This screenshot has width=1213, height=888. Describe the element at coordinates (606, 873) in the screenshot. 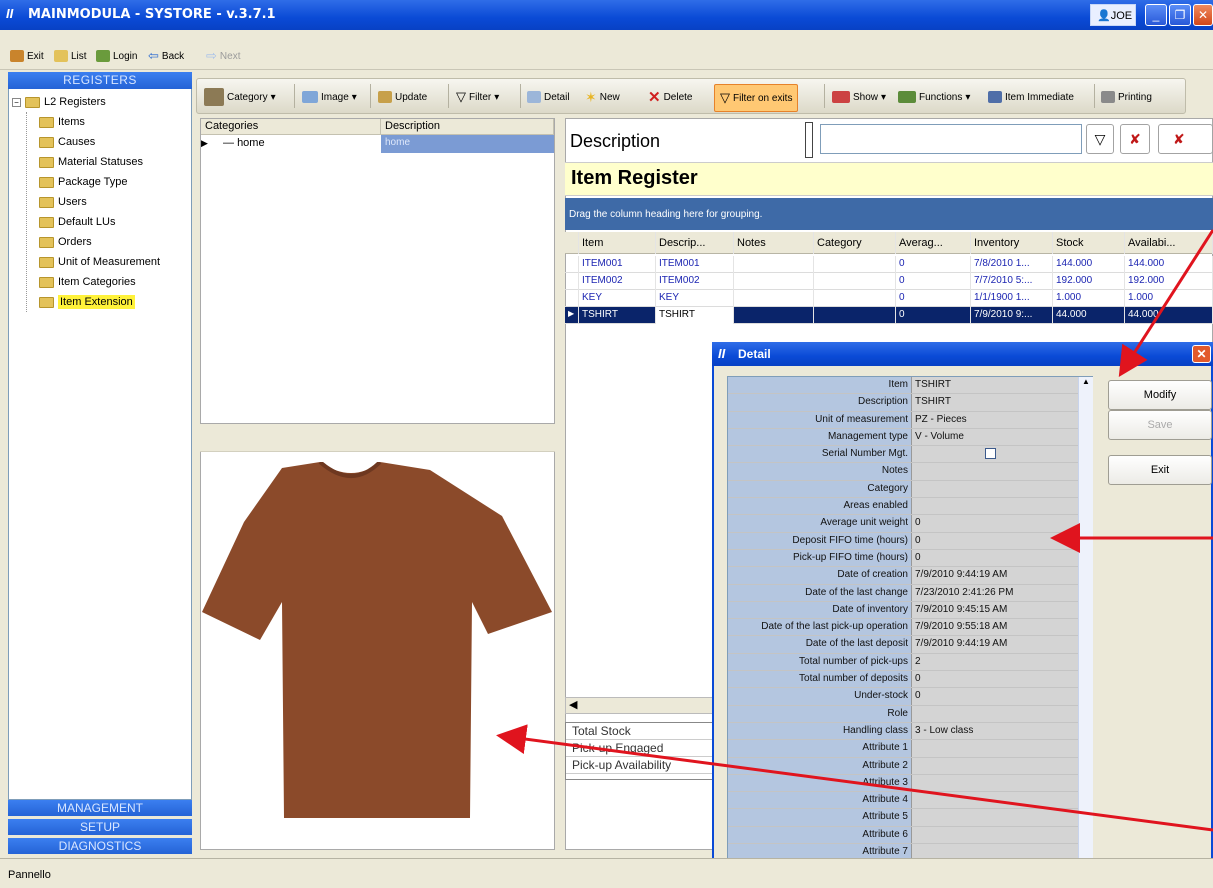

I see `status-bar: Pannello` at that location.